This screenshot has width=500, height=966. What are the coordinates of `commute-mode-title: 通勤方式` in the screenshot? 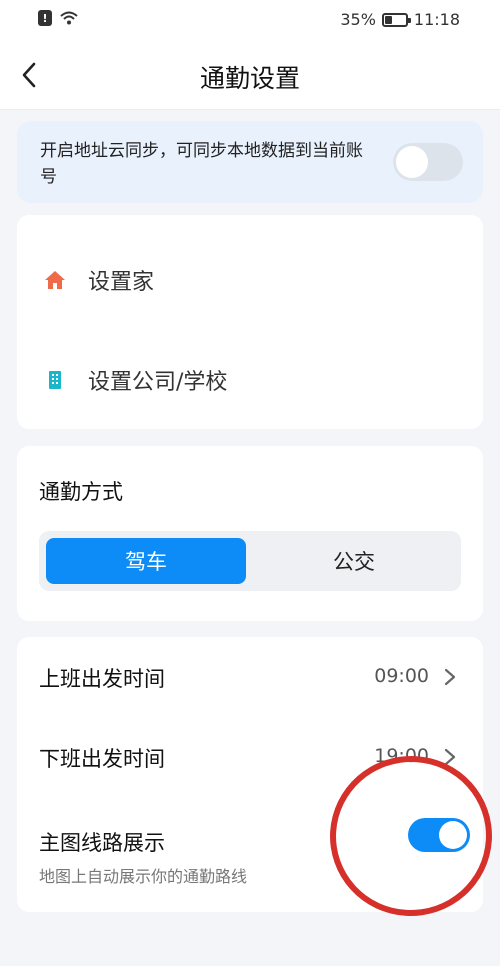 It's located at (81, 492).